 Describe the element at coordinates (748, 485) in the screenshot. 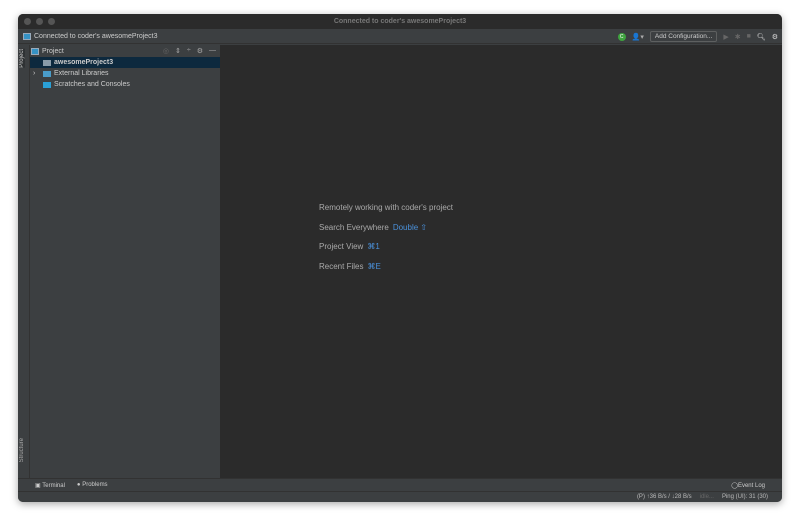

I see `tab-event-log: ◯Event Log` at that location.